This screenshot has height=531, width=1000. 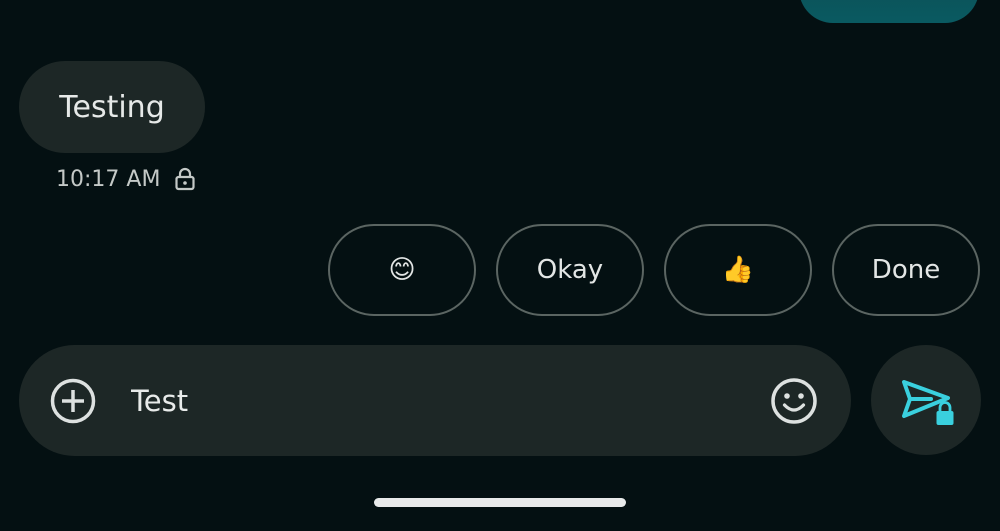 I want to click on smart-reply-done: Done, so click(x=906, y=270).